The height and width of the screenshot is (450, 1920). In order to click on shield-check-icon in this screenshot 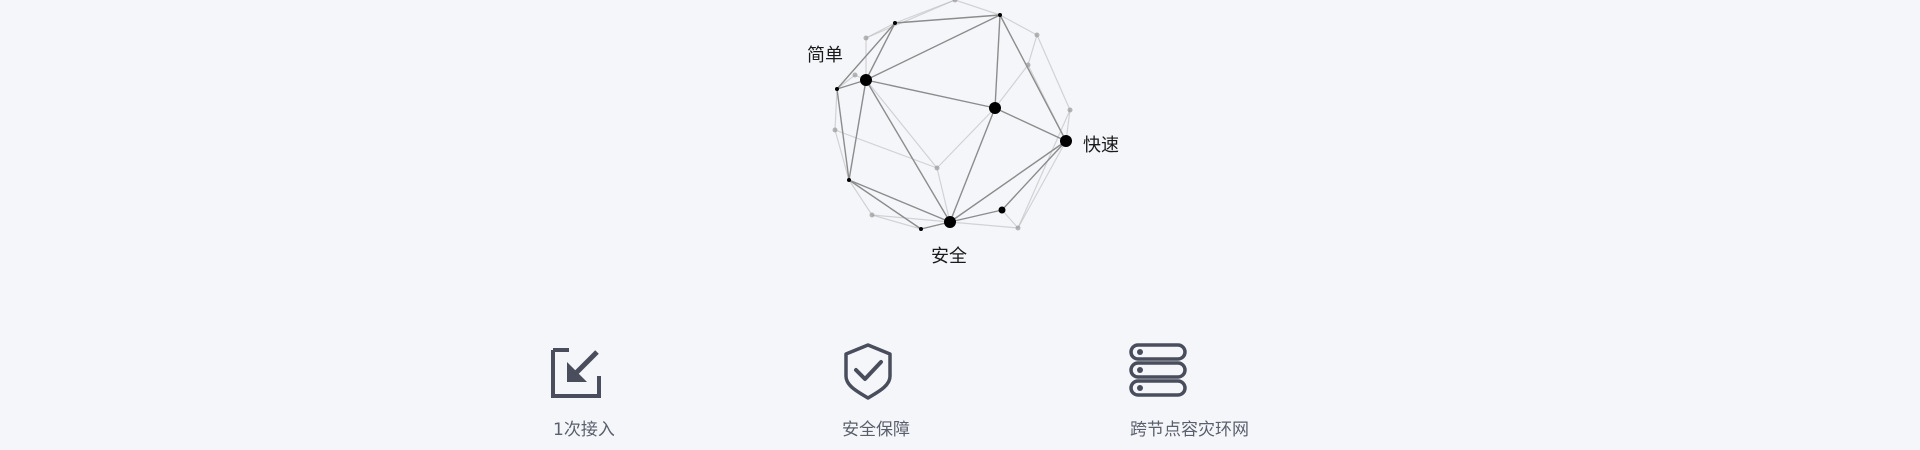, I will do `click(868, 371)`.